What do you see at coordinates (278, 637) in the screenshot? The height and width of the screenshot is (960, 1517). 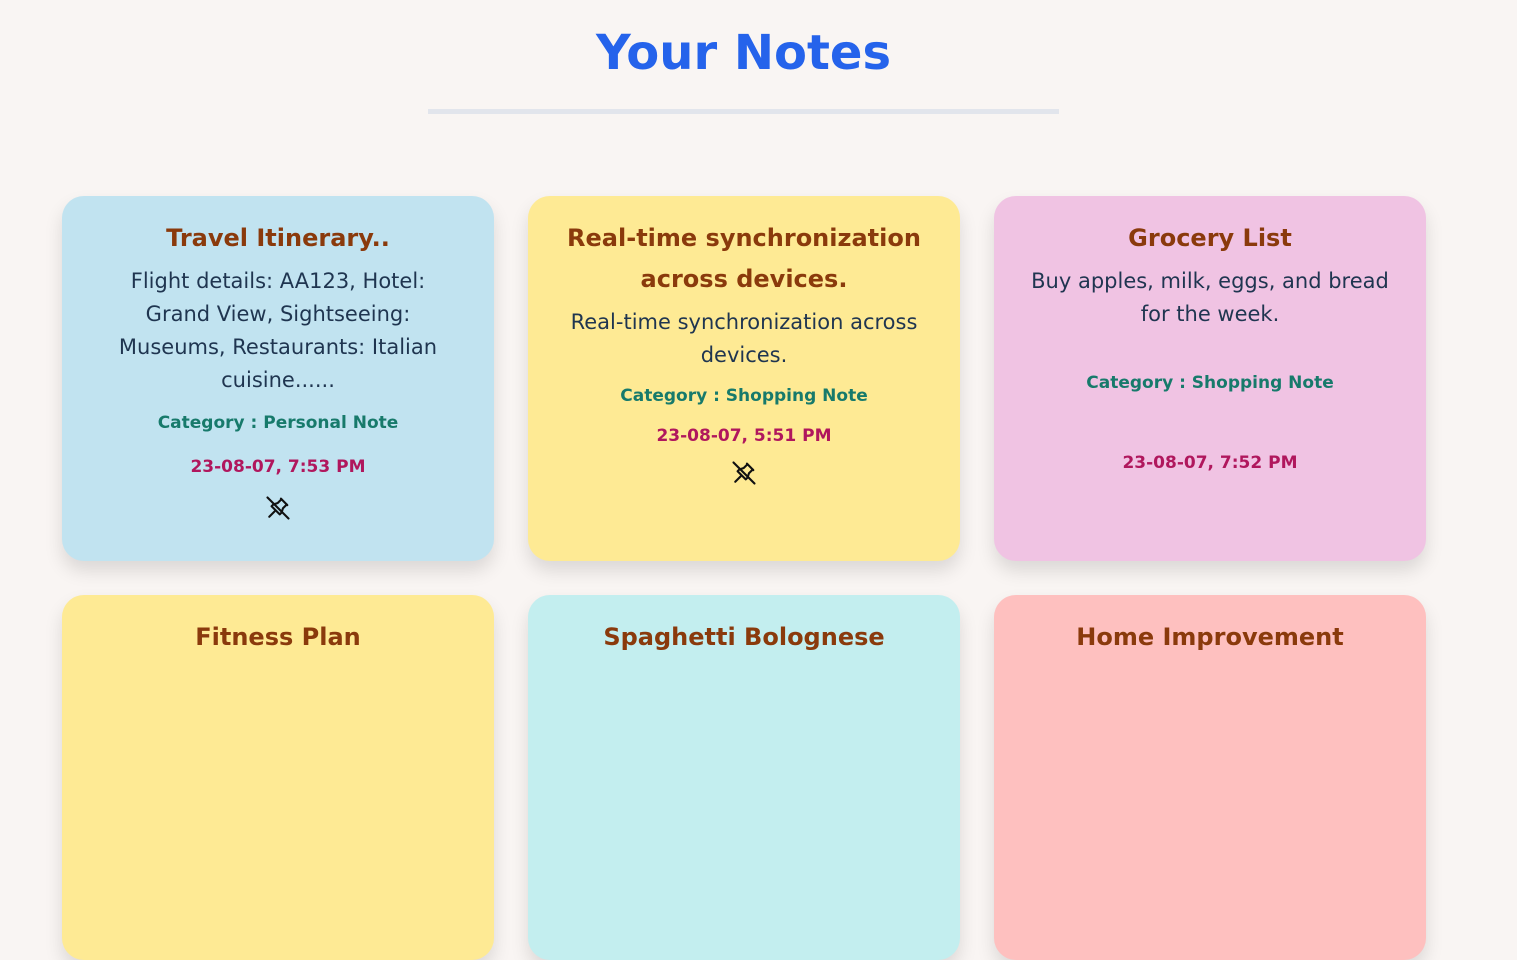 I see `note-title: Fitness Plan` at bounding box center [278, 637].